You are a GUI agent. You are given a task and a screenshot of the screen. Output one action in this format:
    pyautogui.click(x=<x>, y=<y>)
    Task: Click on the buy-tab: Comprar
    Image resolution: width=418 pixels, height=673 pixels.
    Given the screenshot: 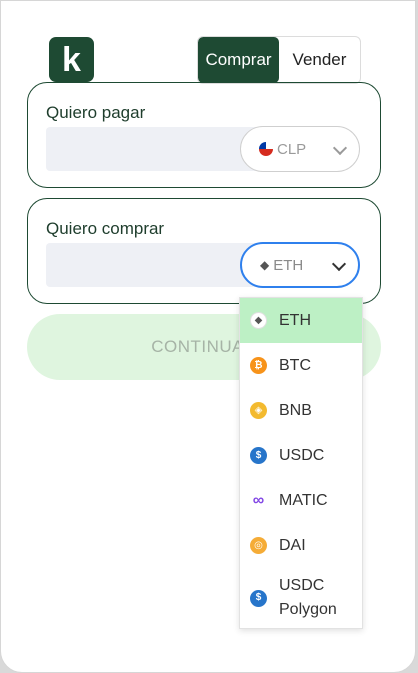 What is the action you would take?
    pyautogui.click(x=238, y=60)
    